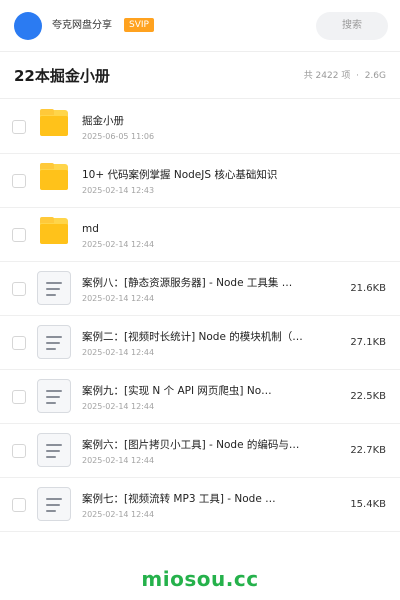 Image resolution: width=400 pixels, height=600 pixels. Describe the element at coordinates (200, 26) in the screenshot. I see `header-bar: 夸克网盘分享 SVIP 搜索` at that location.